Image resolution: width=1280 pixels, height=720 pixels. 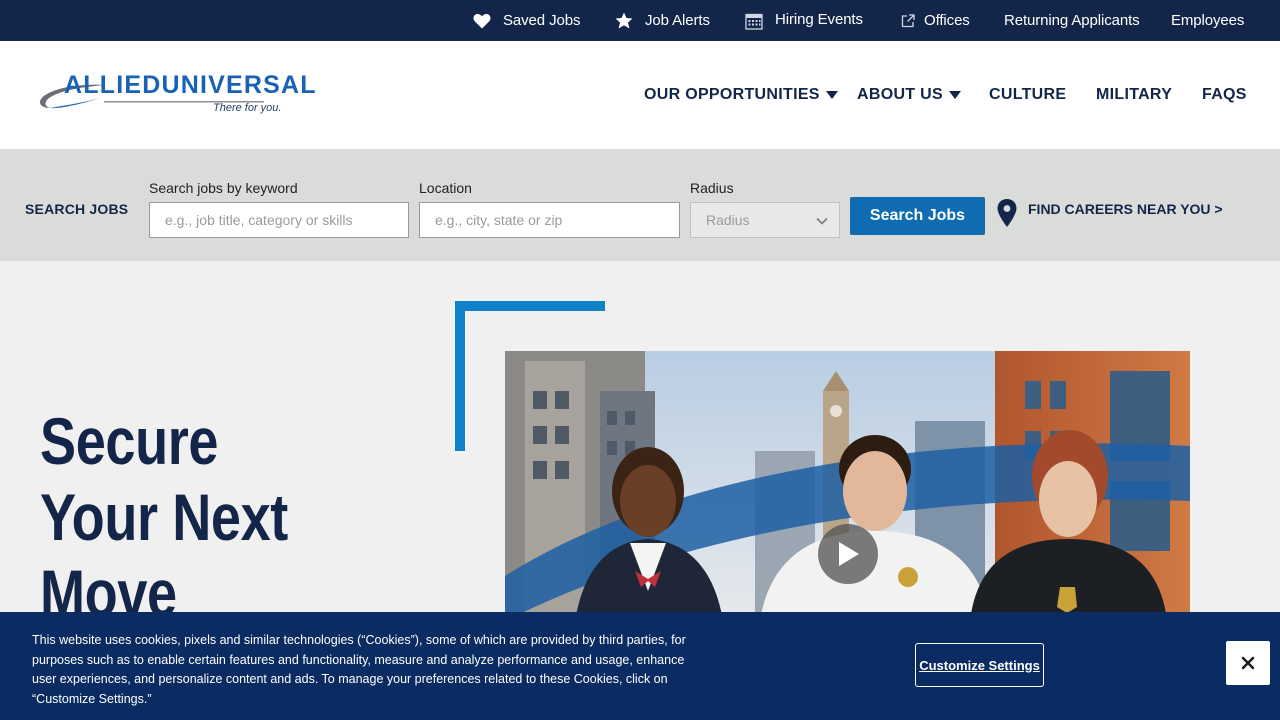 What do you see at coordinates (279, 220) in the screenshot?
I see `keyword-input` at bounding box center [279, 220].